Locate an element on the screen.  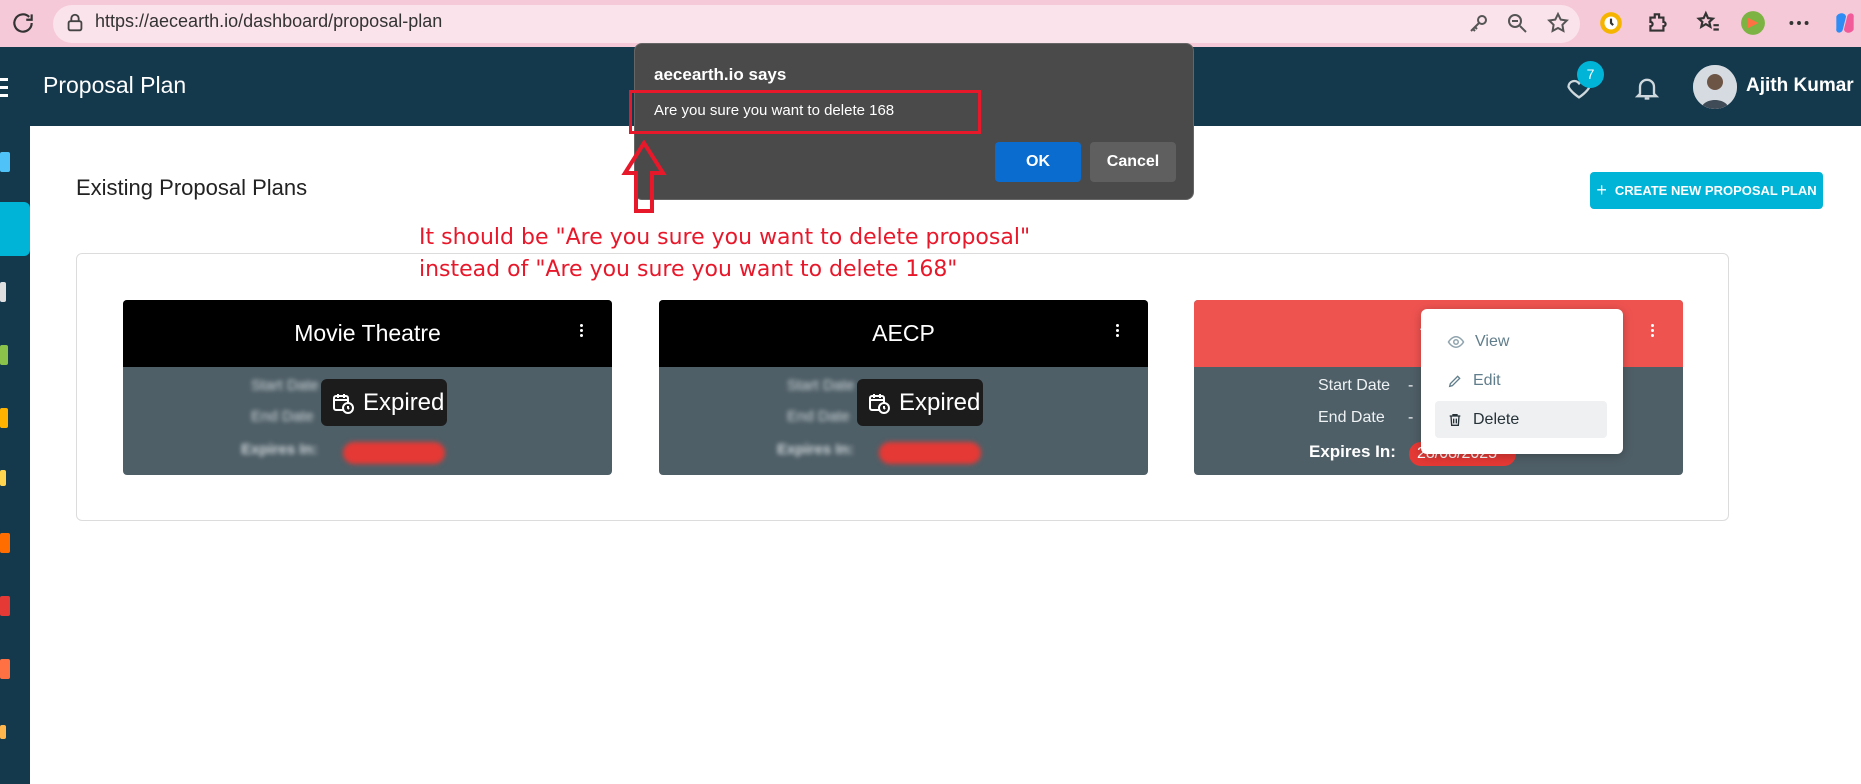
sidebar-item-active is located at coordinates (15, 229).